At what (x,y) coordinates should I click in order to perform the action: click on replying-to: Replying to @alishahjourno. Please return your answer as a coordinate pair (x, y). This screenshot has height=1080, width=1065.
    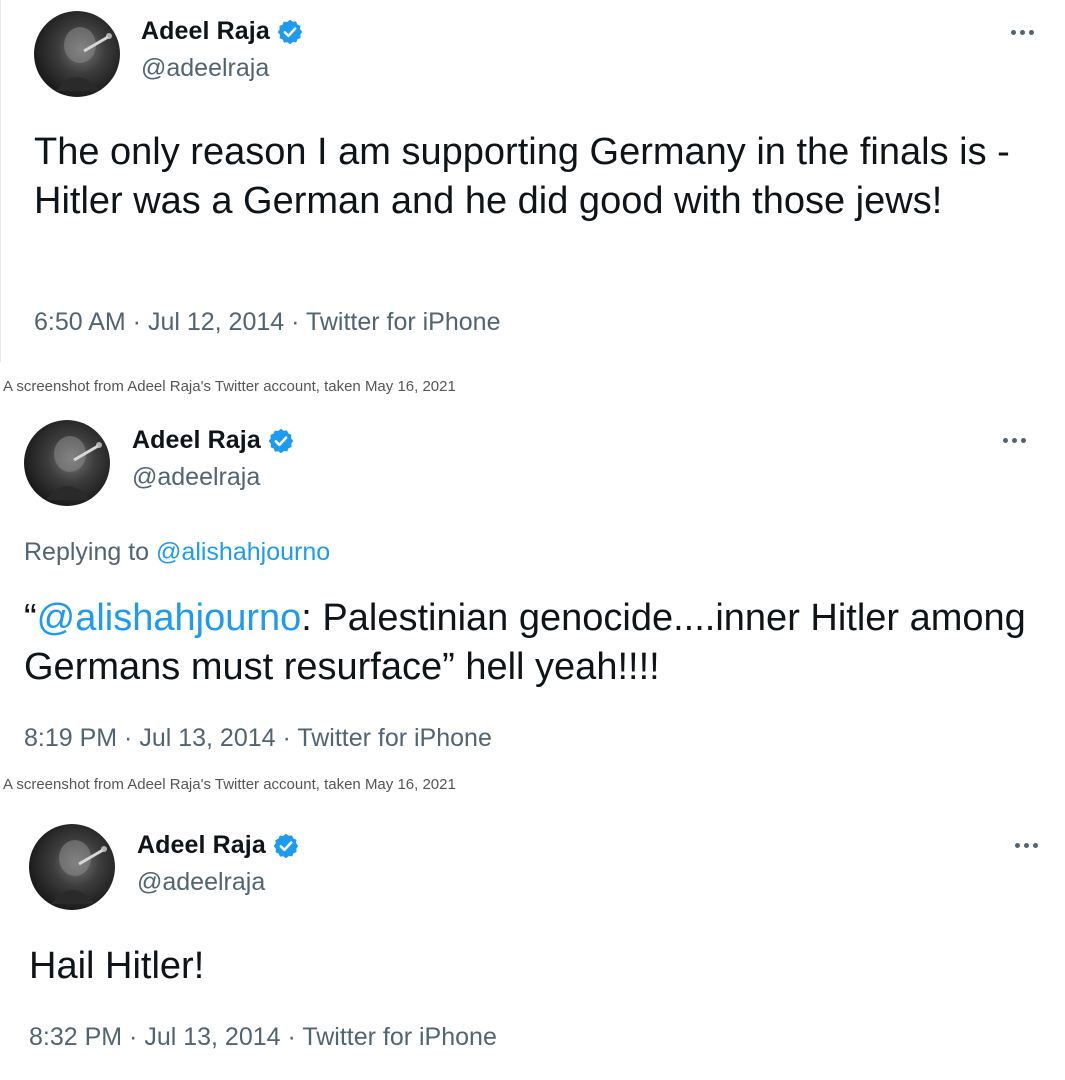
    Looking at the image, I should click on (177, 552).